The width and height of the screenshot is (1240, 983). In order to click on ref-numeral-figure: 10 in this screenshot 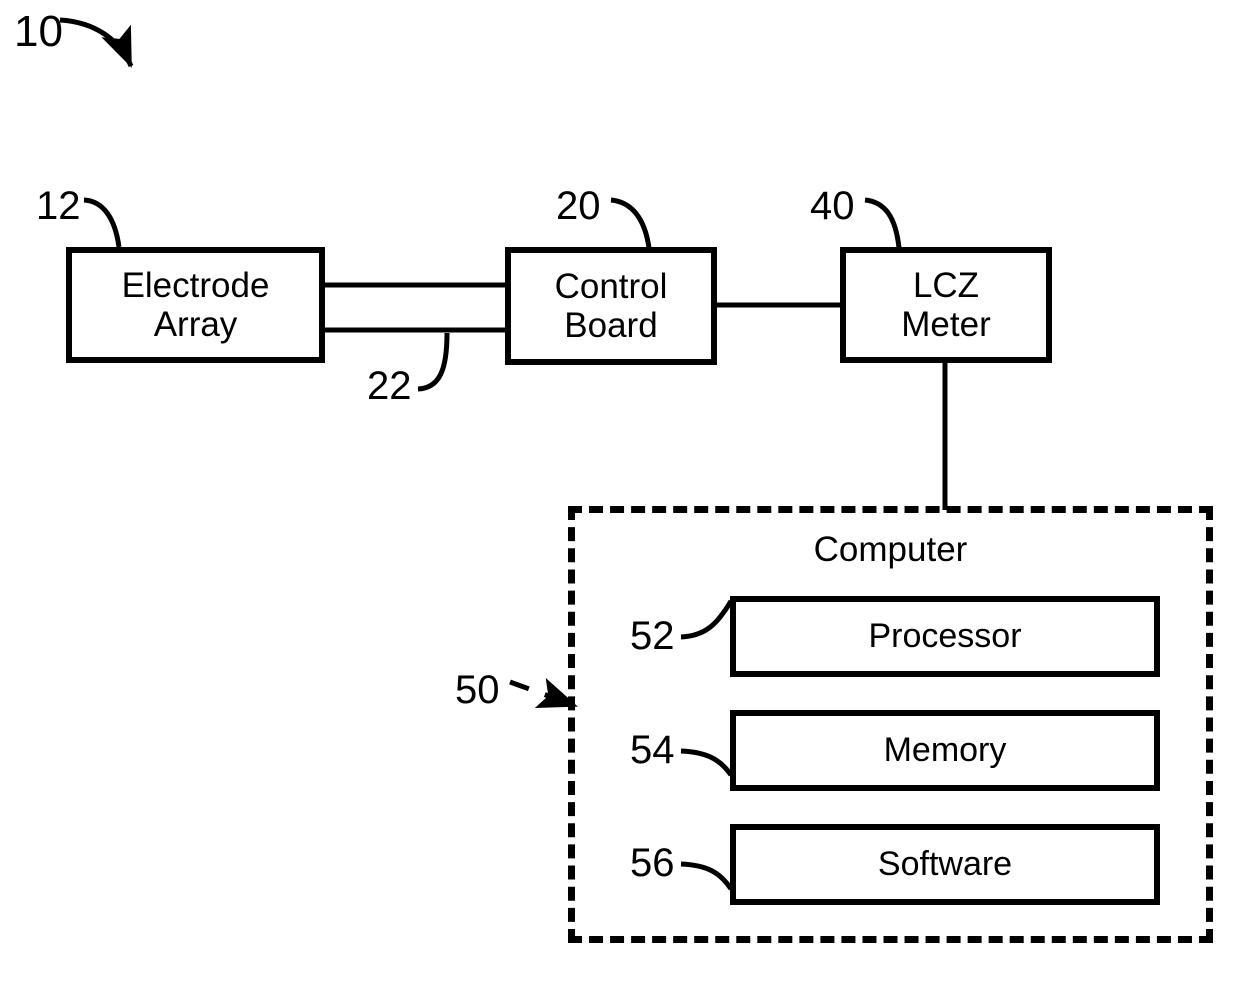, I will do `click(38, 31)`.